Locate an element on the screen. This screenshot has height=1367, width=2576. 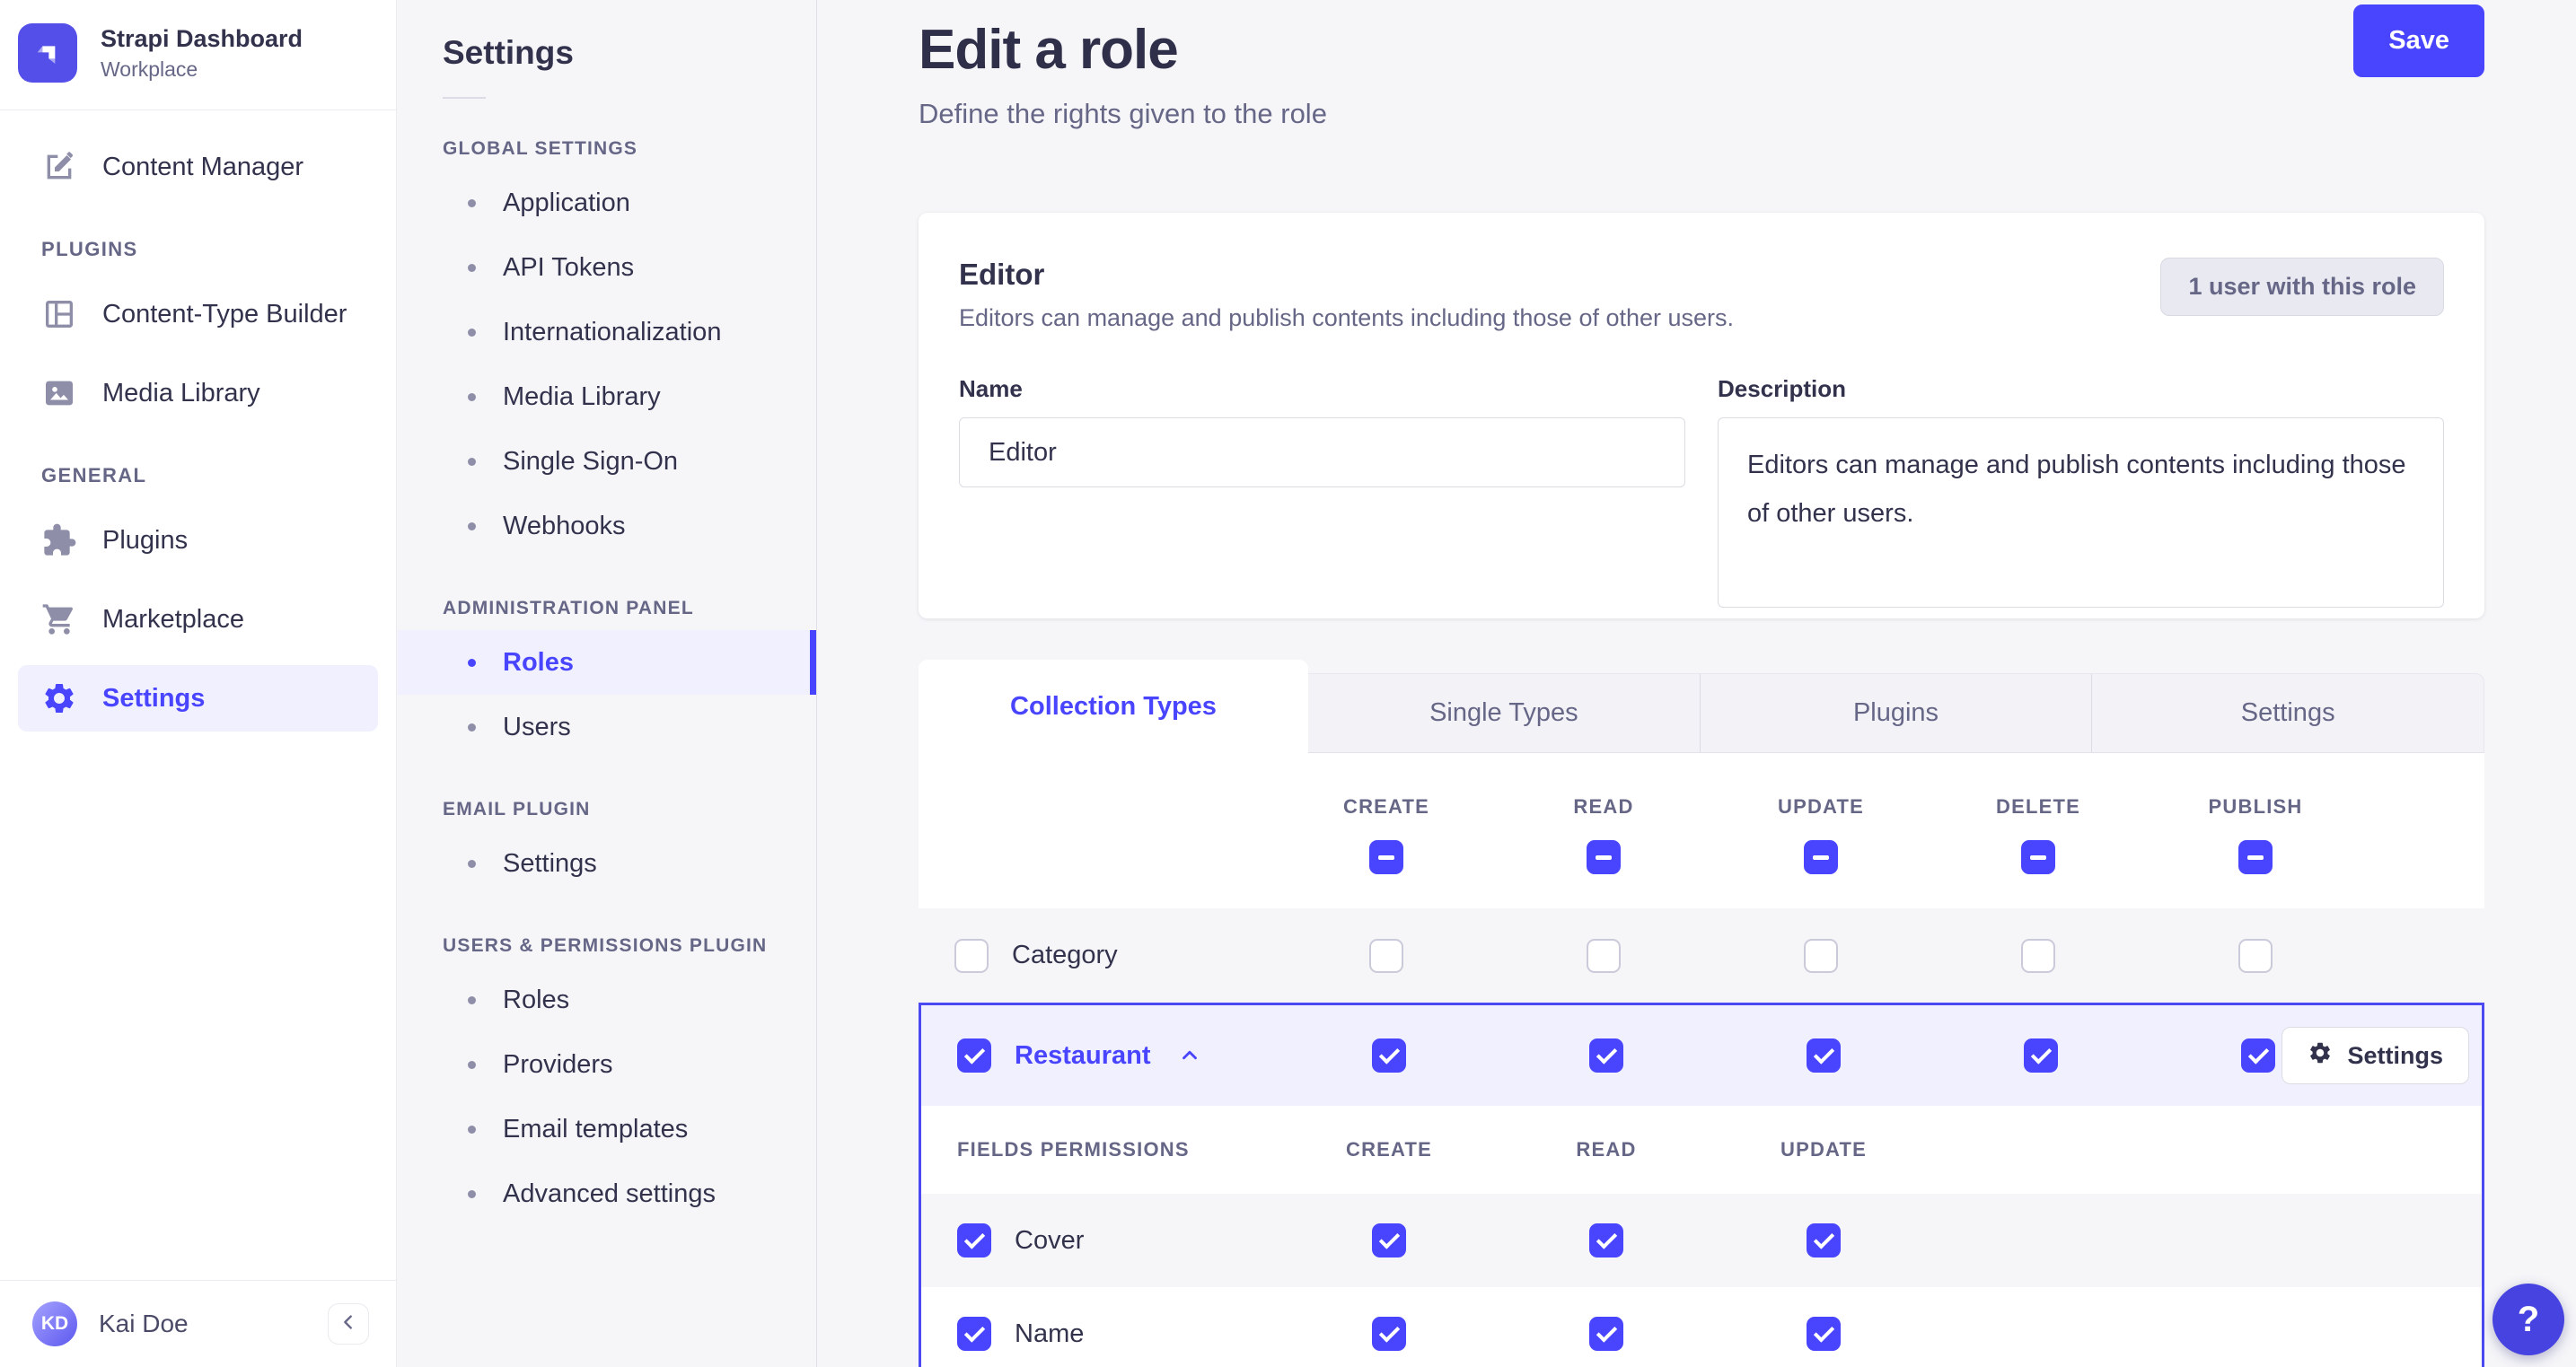
restaurant-settings-button: Settings is located at coordinates (2375, 1055).